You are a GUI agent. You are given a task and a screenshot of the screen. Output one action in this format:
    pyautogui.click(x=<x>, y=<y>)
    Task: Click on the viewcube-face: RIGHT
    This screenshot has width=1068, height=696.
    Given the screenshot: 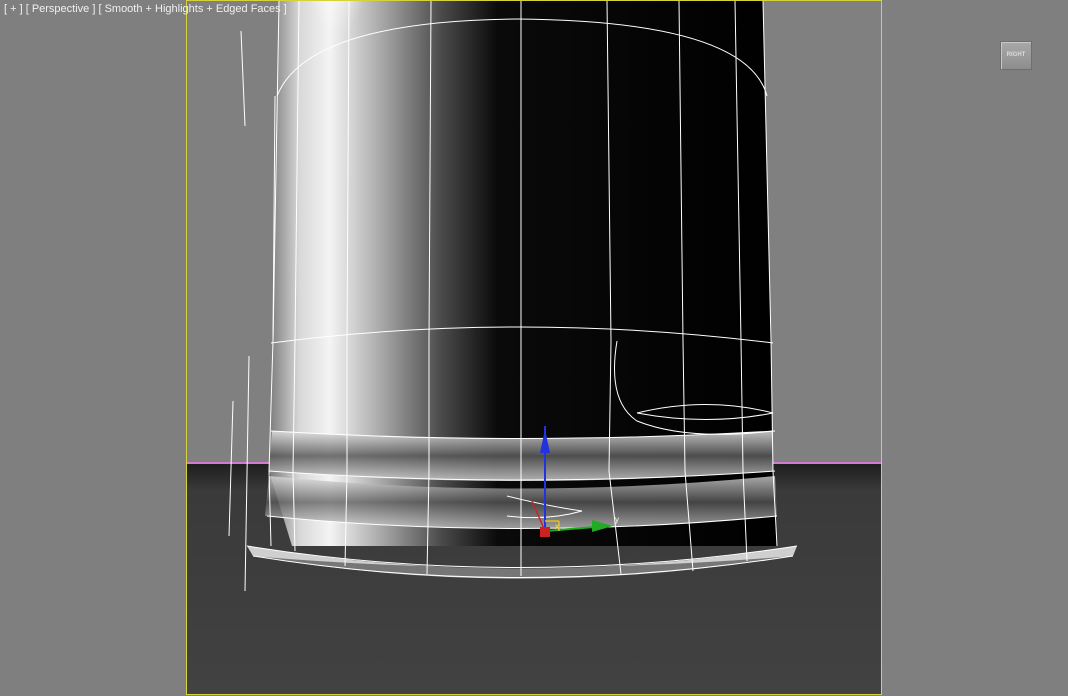 What is the action you would take?
    pyautogui.click(x=1016, y=55)
    